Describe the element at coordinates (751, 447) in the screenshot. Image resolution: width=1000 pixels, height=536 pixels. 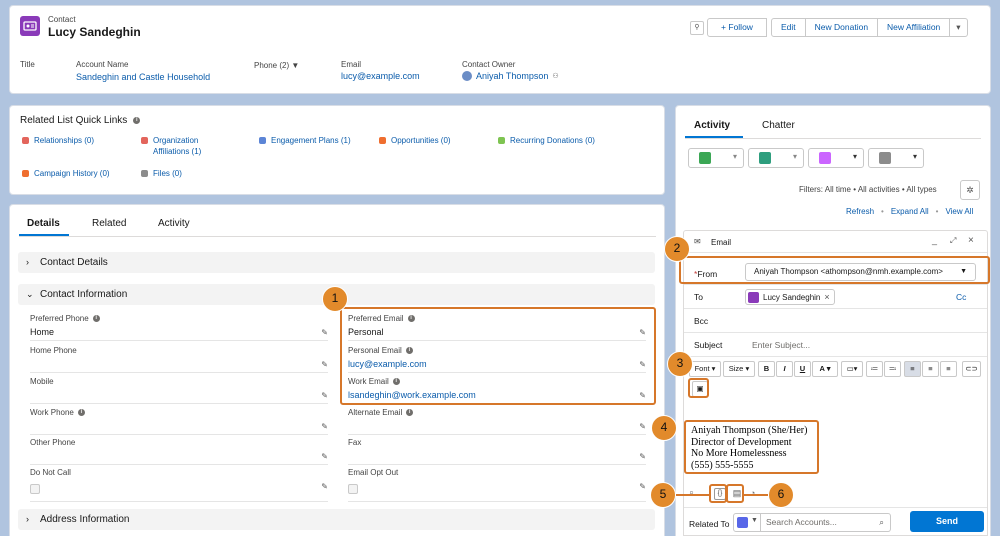
I see `signature-highlight` at that location.